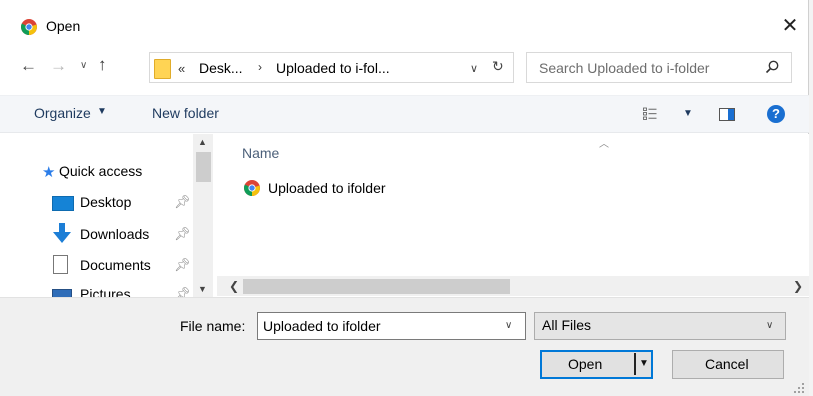 This screenshot has height=396, width=813. I want to click on folder-icon, so click(162, 69).